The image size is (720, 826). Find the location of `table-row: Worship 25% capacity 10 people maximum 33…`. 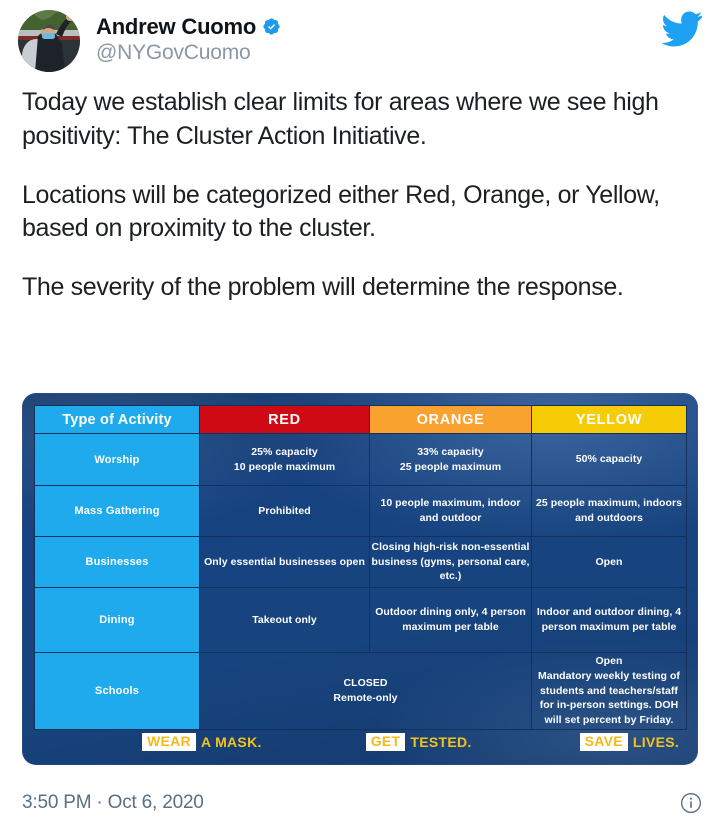

table-row: Worship 25% capacity 10 people maximum 33… is located at coordinates (360, 459).